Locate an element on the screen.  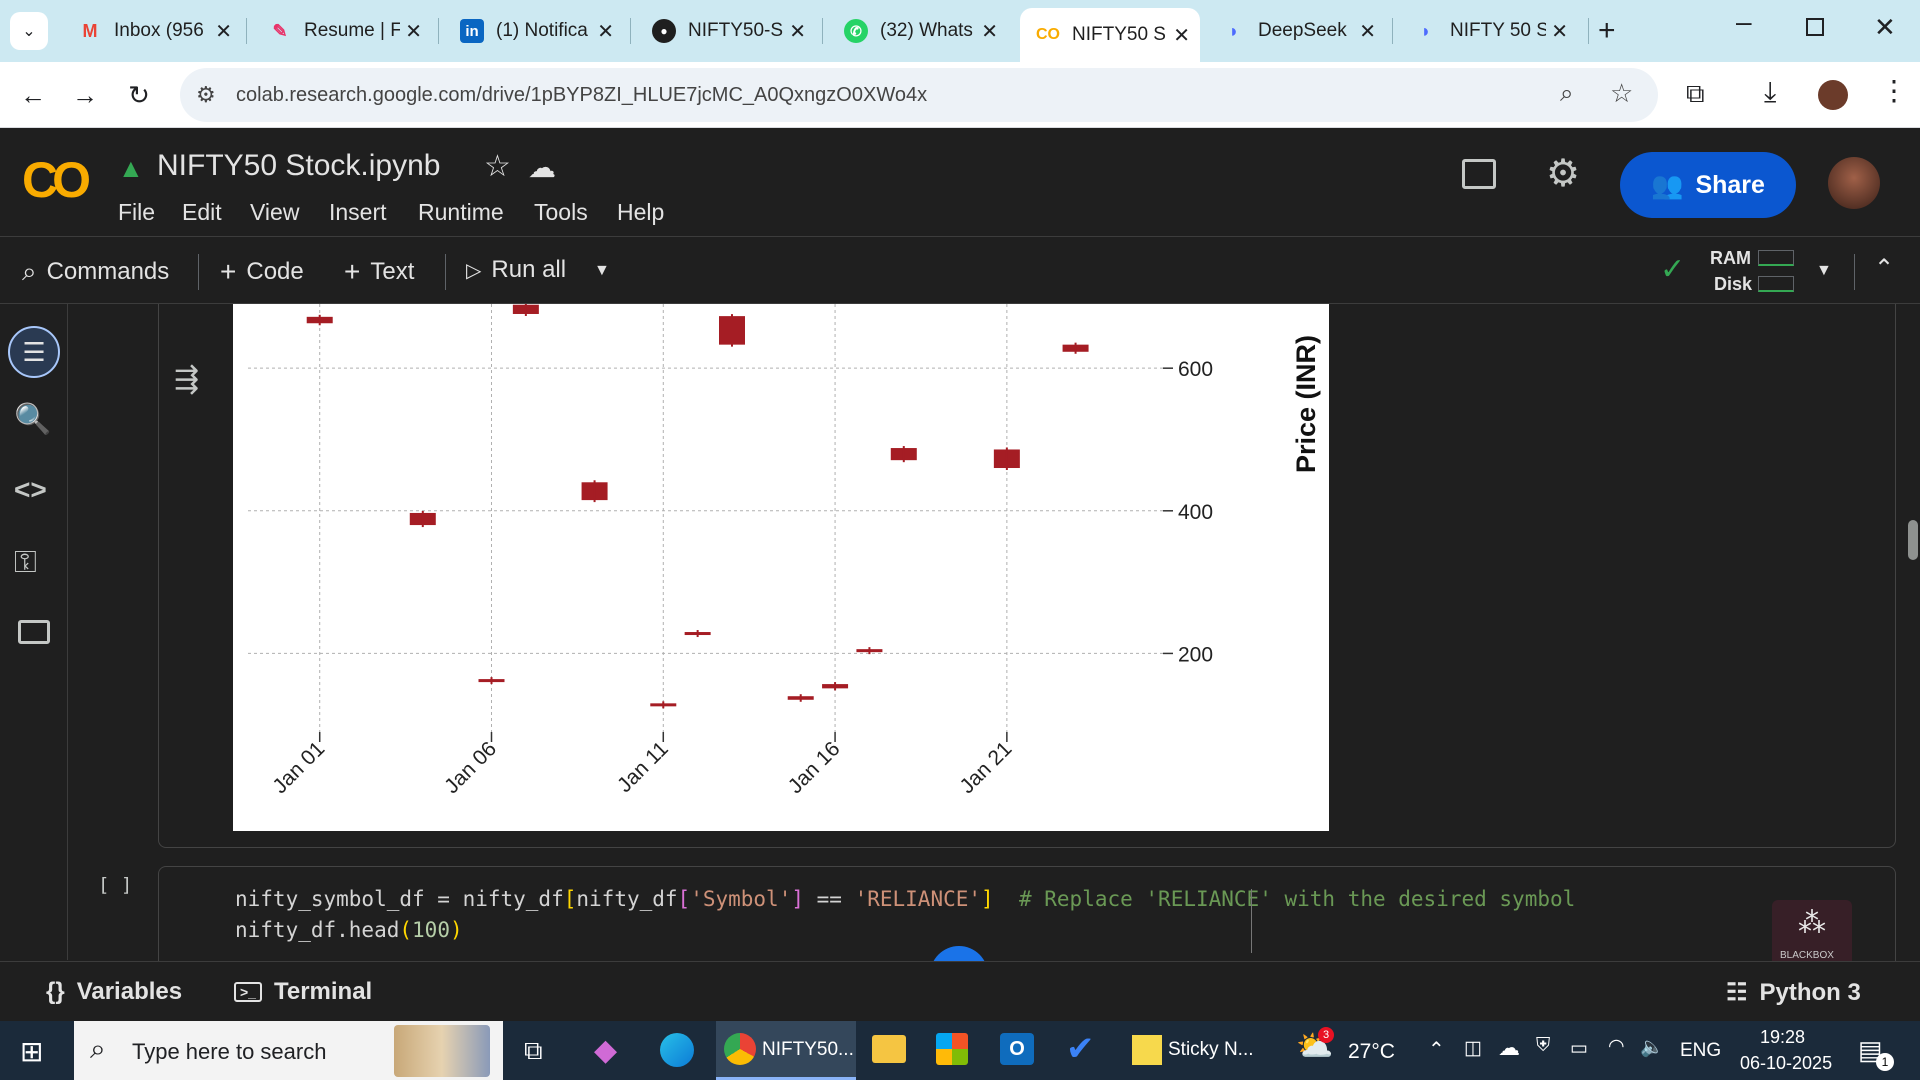
menu-insert: Insert is located at coordinates (358, 212).